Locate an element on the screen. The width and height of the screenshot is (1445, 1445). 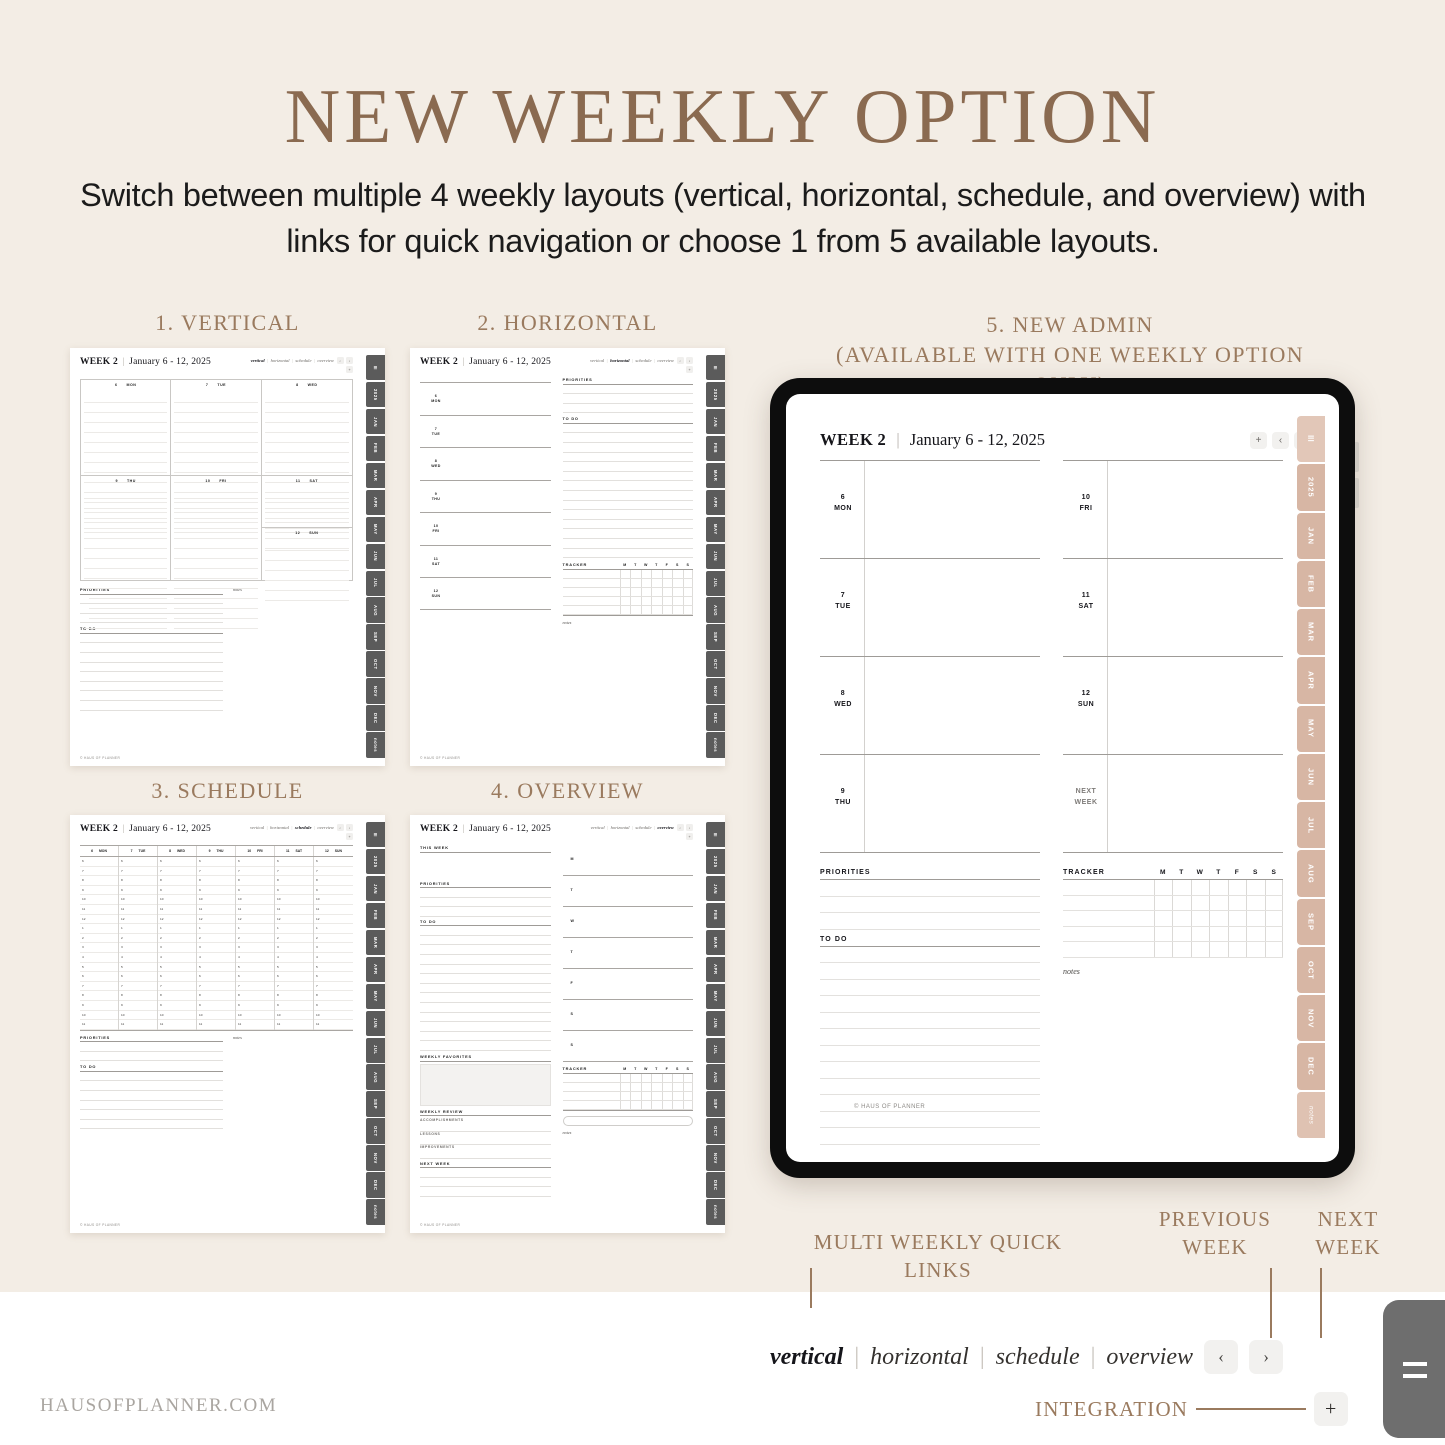
month-tab-oct: OCT is located at coordinates (1311, 970).